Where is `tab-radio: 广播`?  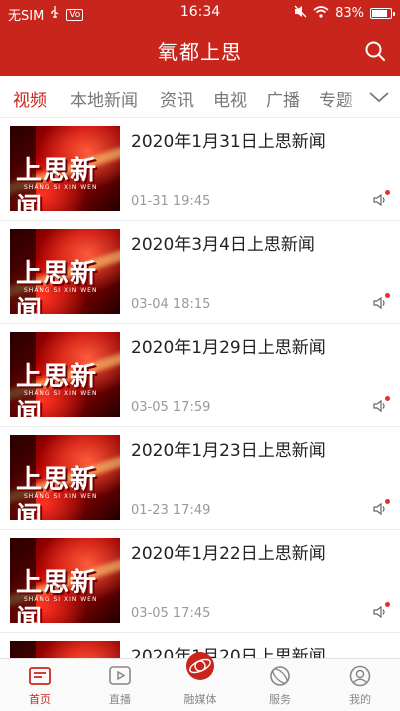 tab-radio: 广播 is located at coordinates (283, 98).